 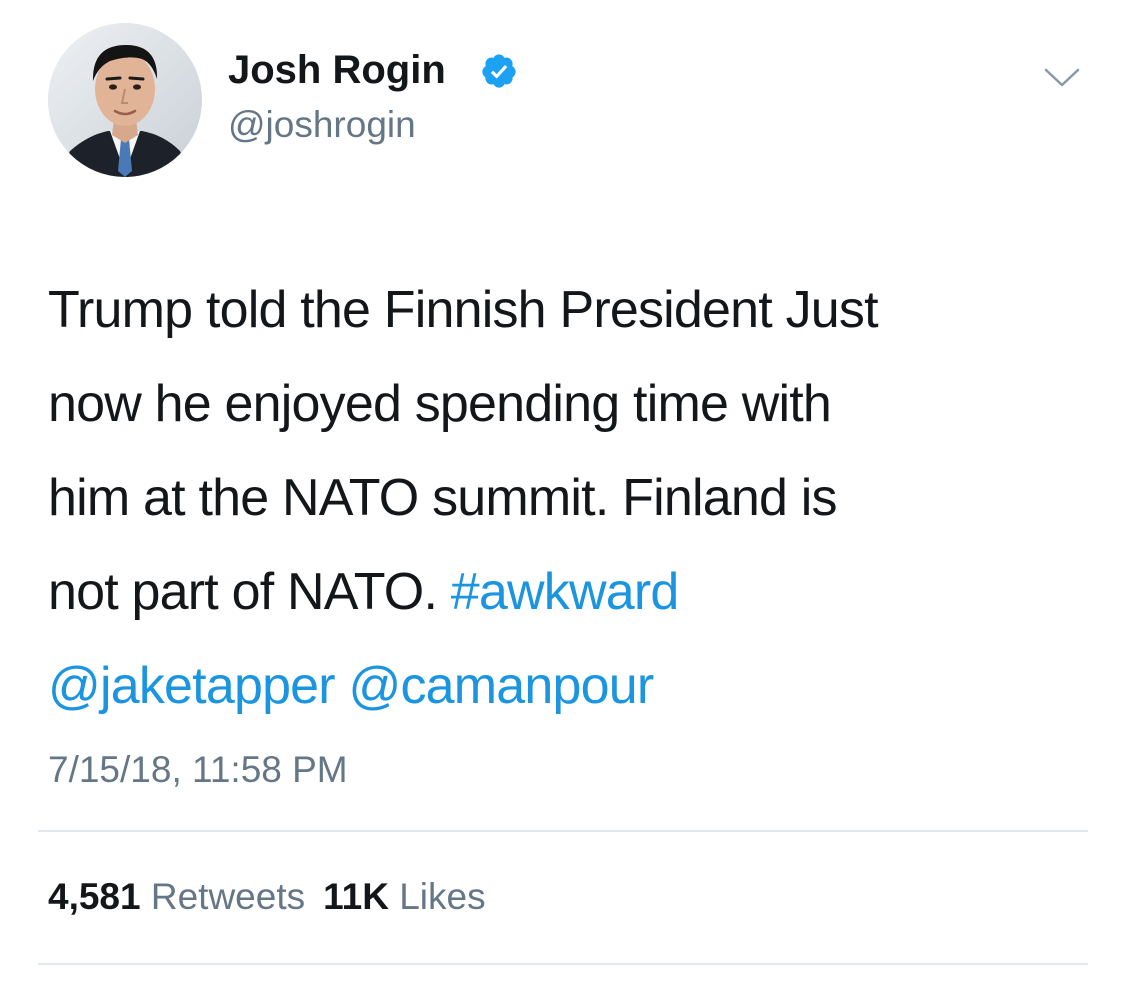 I want to click on retweets-label: Retweets, so click(x=228, y=896).